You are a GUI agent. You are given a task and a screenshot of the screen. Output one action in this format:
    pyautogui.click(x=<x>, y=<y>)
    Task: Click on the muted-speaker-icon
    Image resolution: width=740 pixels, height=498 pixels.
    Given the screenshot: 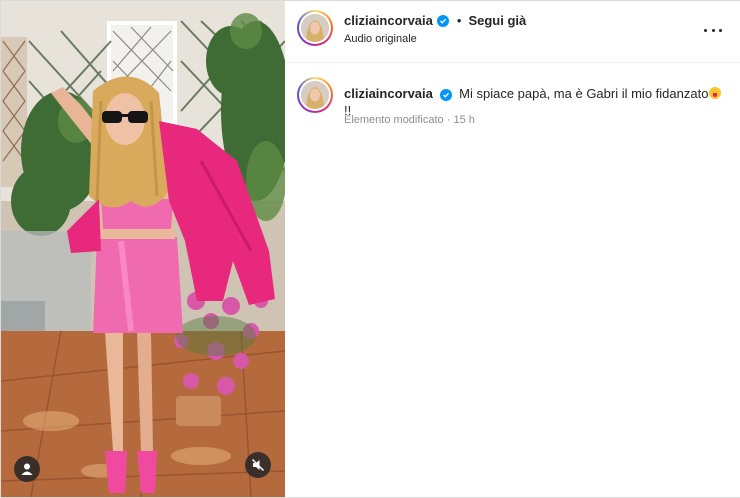 What is the action you would take?
    pyautogui.click(x=258, y=465)
    